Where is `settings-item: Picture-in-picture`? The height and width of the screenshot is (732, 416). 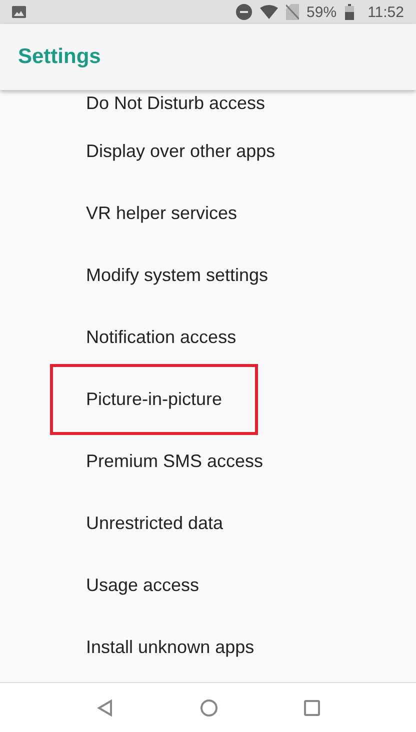 settings-item: Picture-in-picture is located at coordinates (154, 399).